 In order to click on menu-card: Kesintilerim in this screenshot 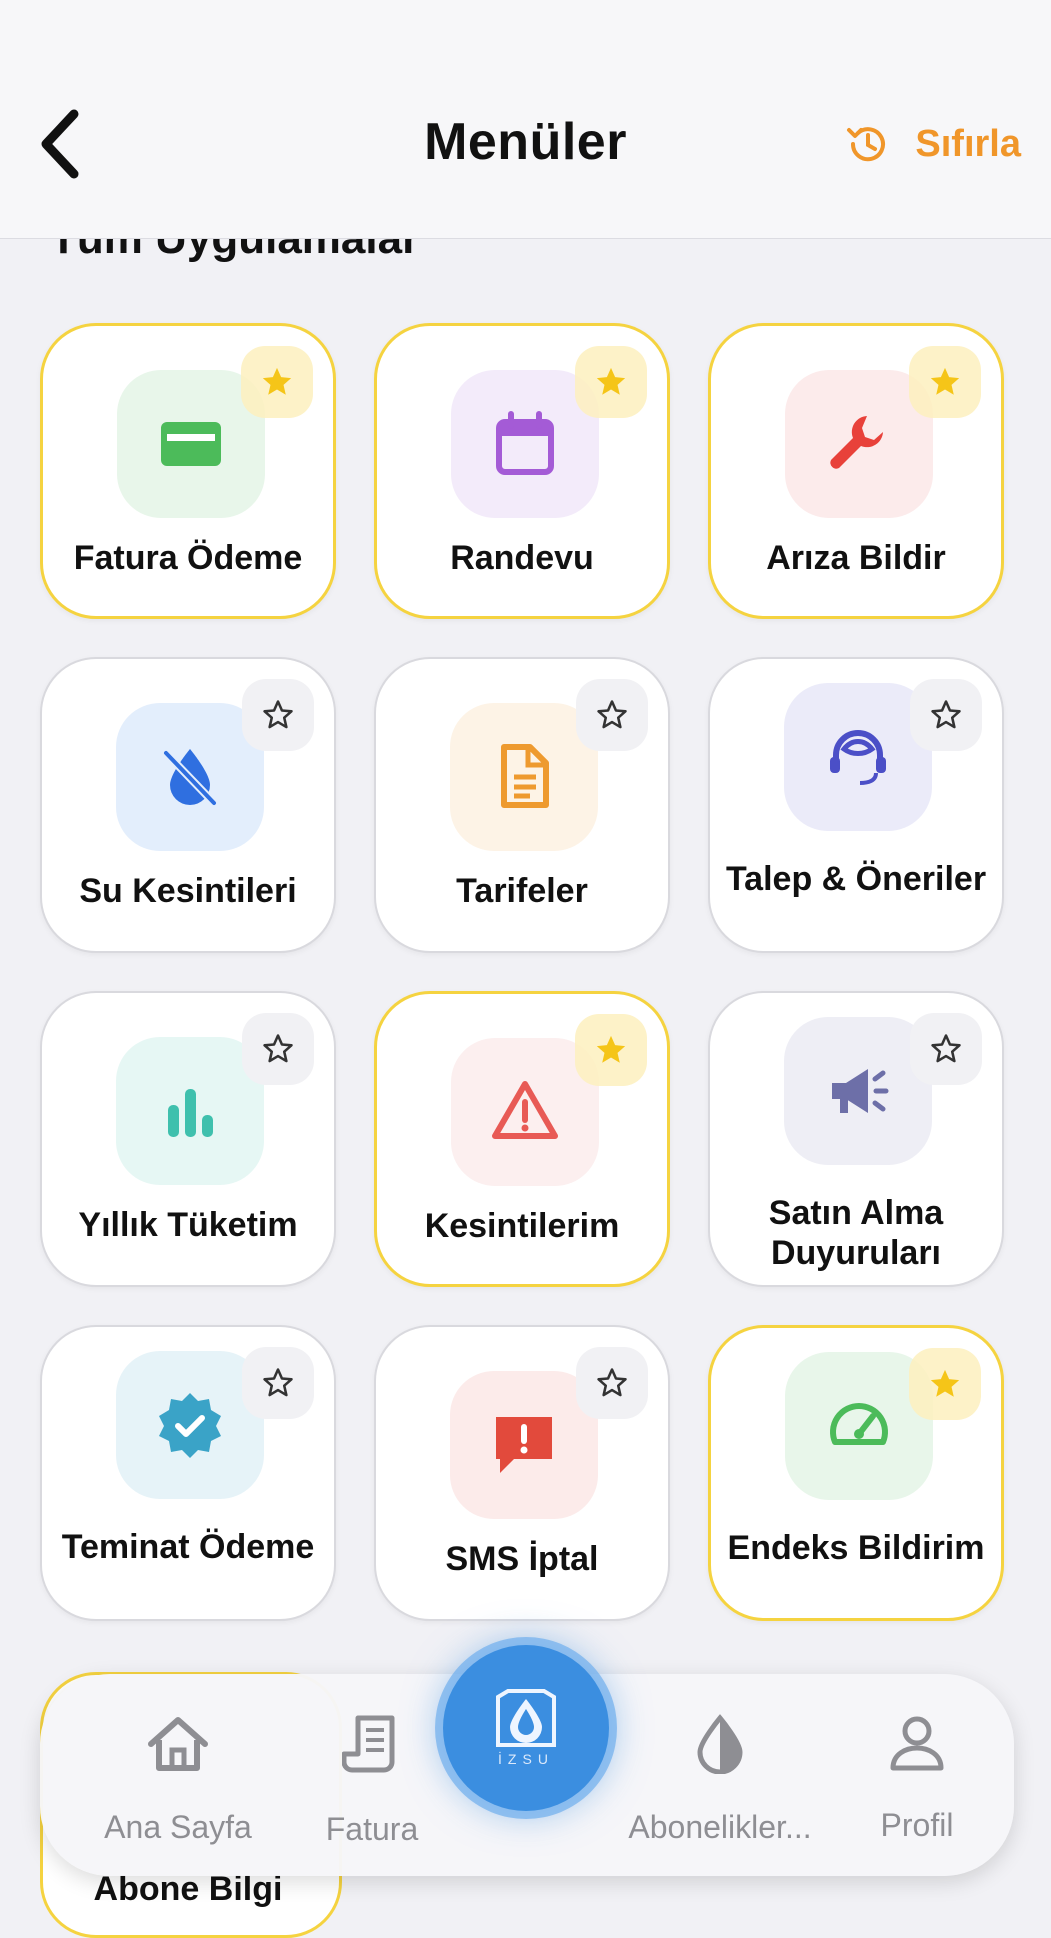, I will do `click(522, 1139)`.